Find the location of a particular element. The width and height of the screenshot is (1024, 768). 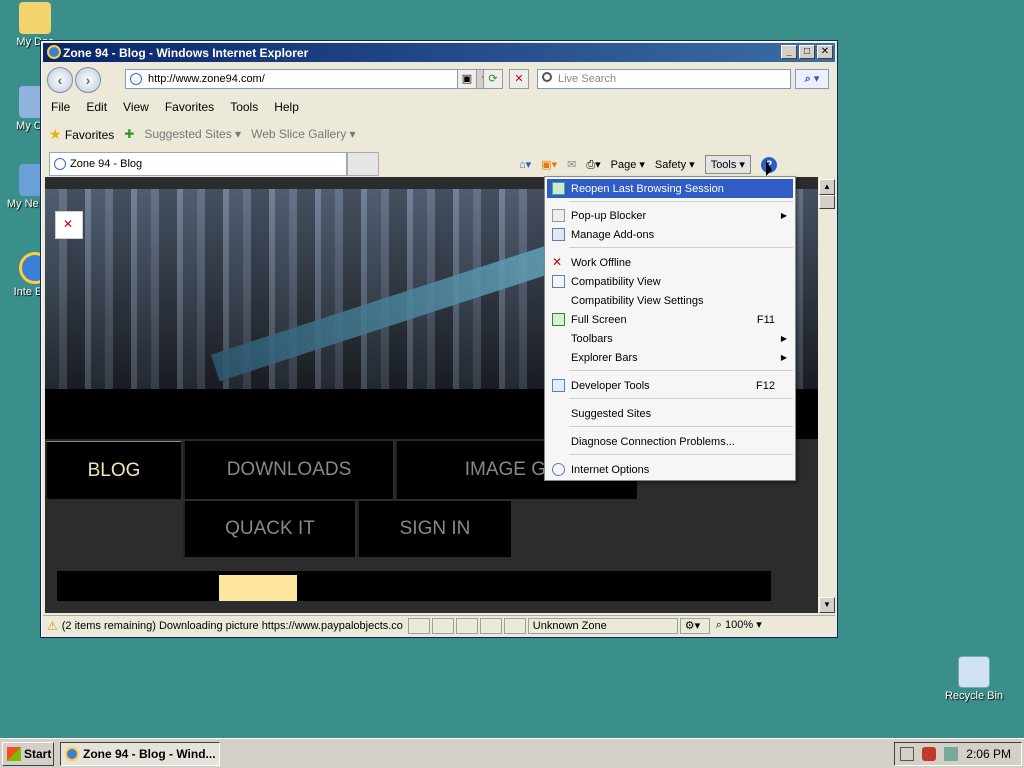

search-button: ⌕ ▾ is located at coordinates (812, 79).